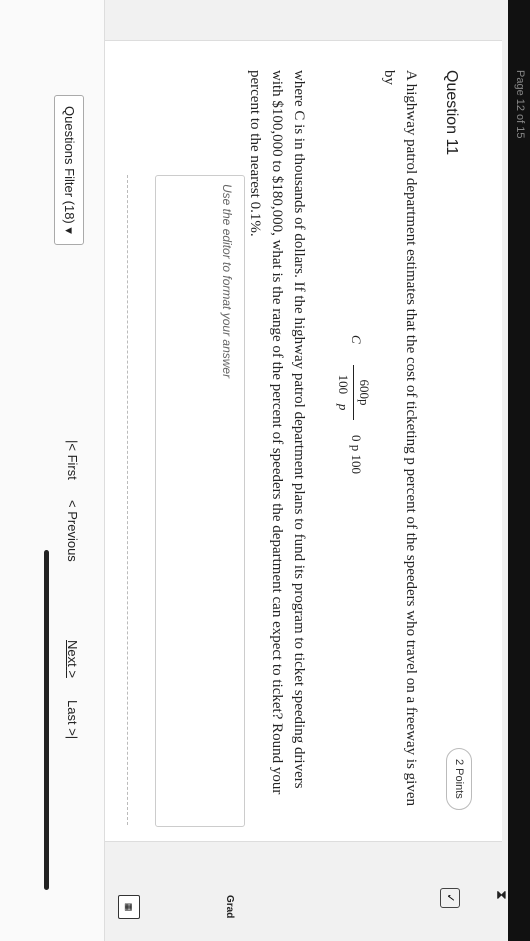  I want to click on next-button: Next >, so click(72, 659).